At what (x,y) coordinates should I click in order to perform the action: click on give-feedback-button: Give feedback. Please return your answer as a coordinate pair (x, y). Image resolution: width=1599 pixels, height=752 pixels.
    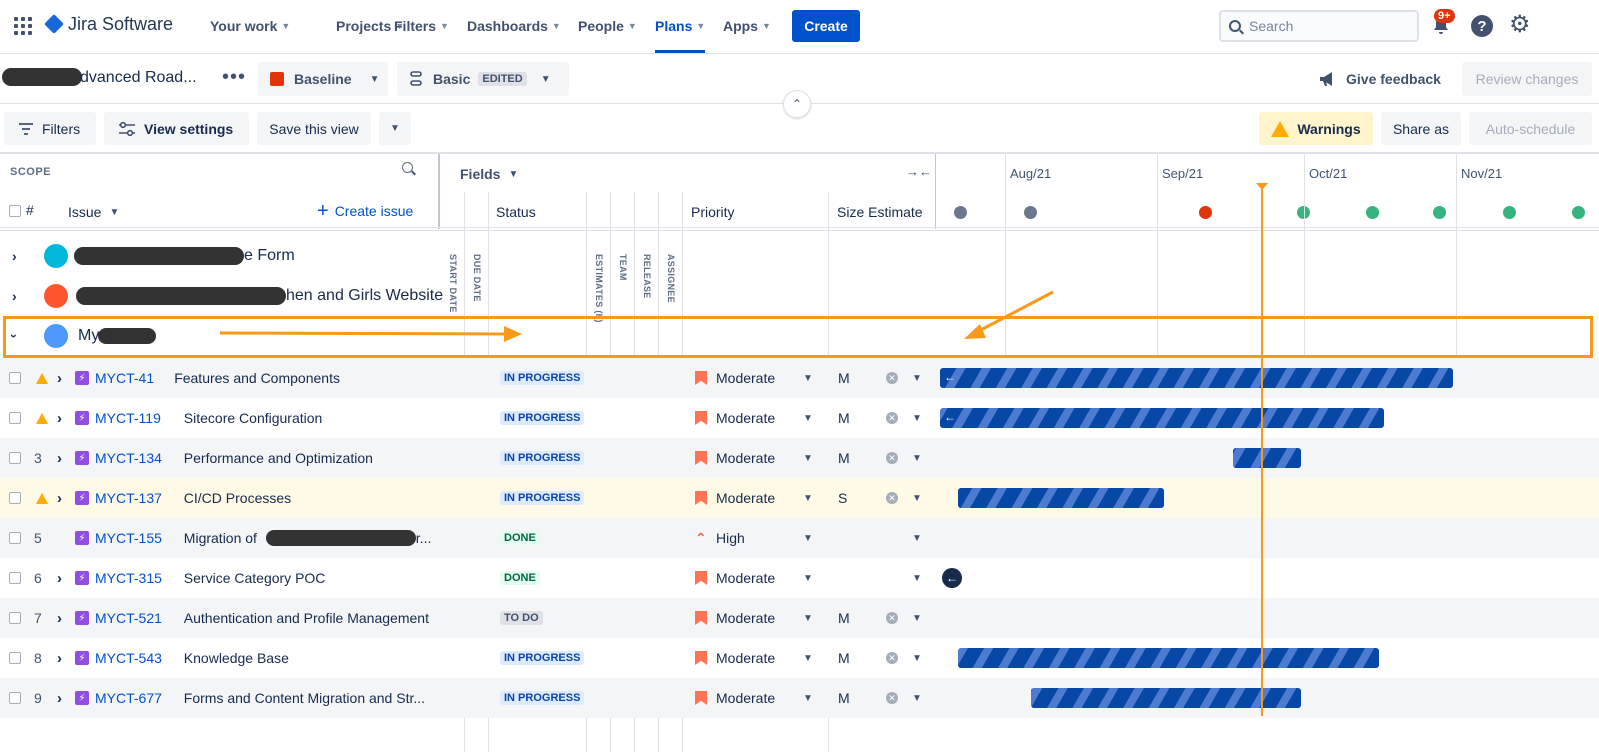
    Looking at the image, I should click on (1379, 79).